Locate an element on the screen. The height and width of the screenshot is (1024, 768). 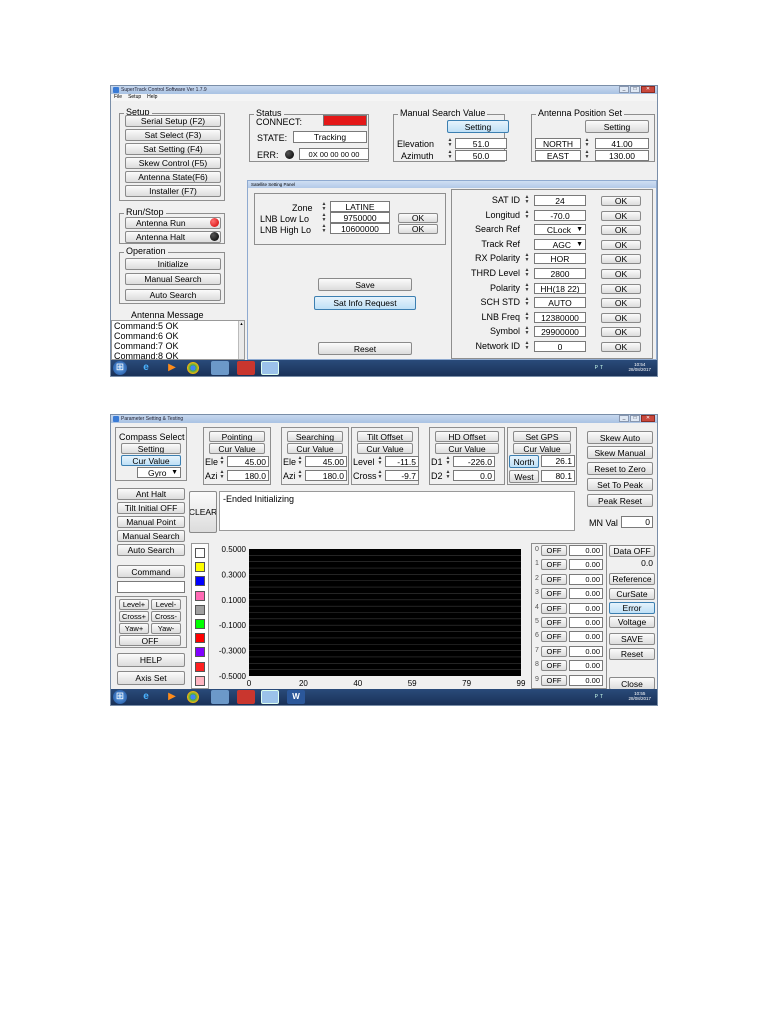
sat-info-request-button: Sat Info Request is located at coordinates (365, 303).